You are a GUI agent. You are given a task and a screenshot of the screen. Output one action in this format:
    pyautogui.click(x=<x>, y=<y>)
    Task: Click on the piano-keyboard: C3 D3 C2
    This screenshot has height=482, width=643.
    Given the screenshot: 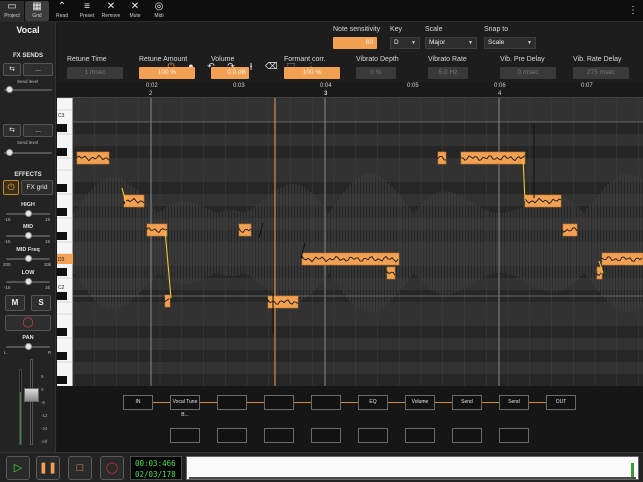 What is the action you would take?
    pyautogui.click(x=65, y=242)
    